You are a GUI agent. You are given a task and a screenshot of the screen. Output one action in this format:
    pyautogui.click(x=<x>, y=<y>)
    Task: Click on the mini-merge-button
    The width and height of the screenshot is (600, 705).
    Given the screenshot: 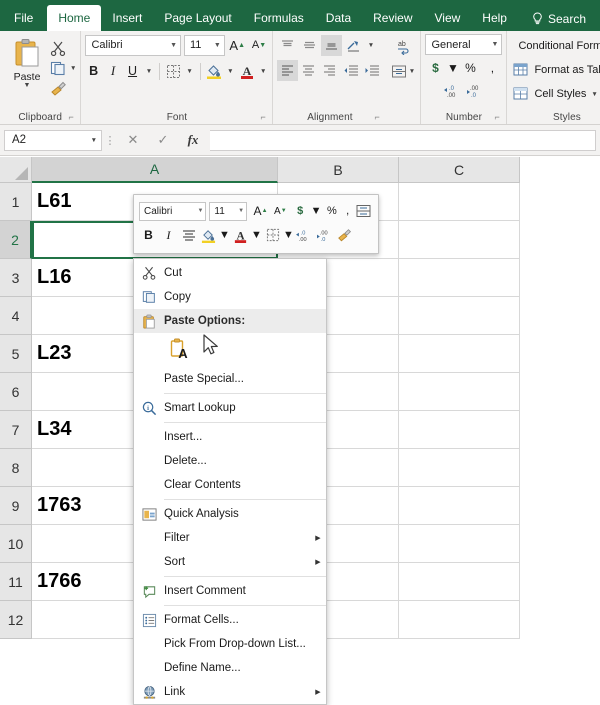 What is the action you would take?
    pyautogui.click(x=363, y=211)
    